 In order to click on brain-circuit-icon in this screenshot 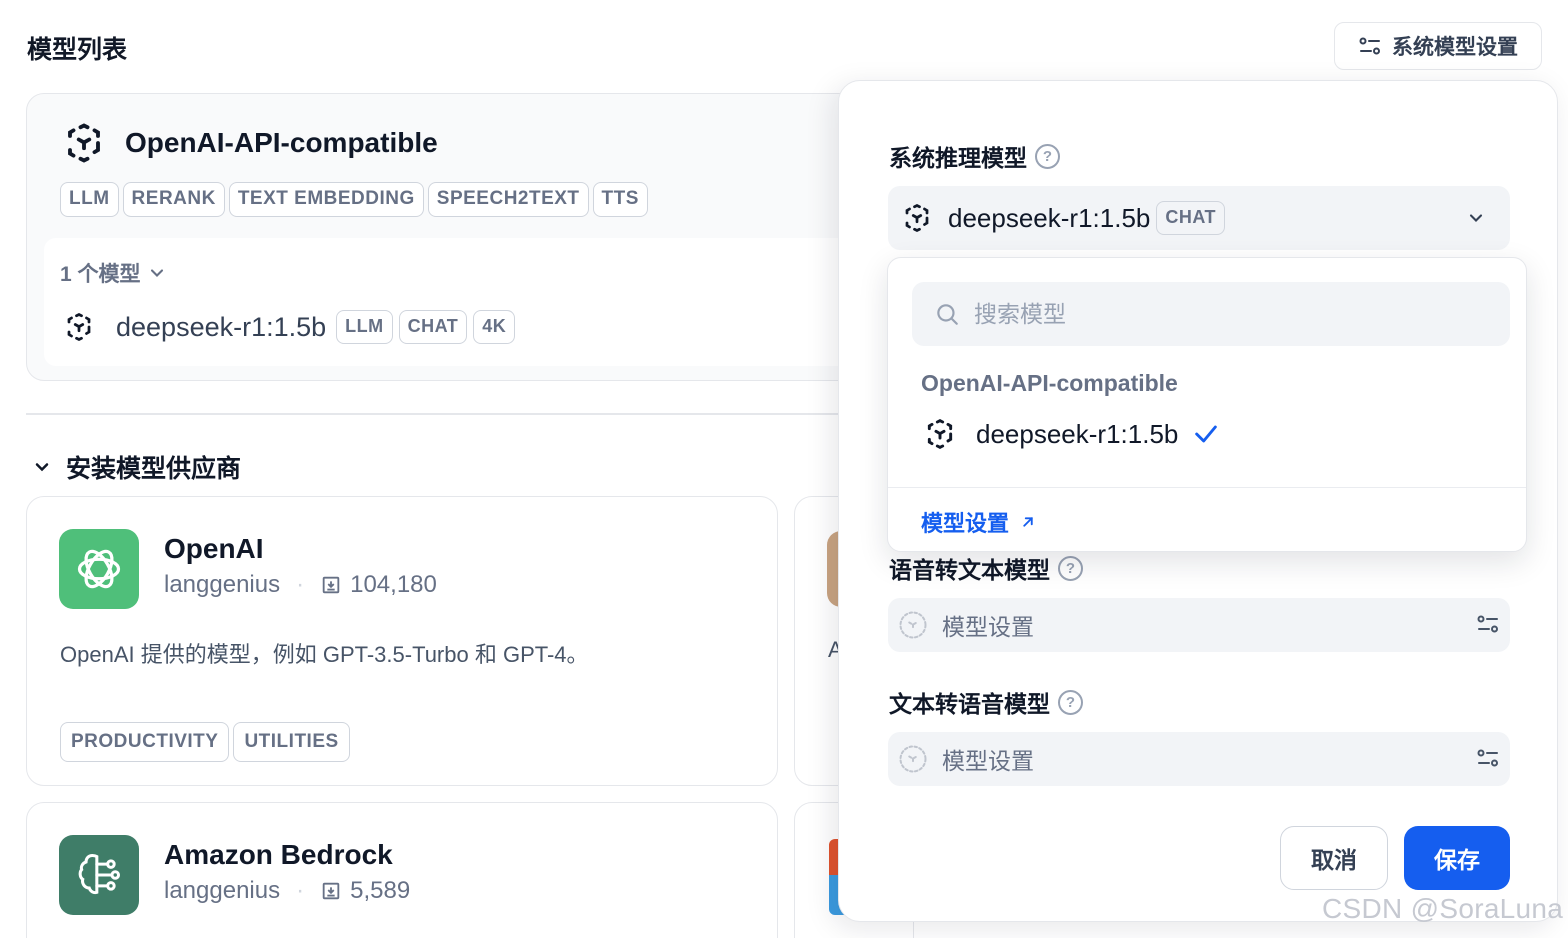, I will do `click(99, 874)`.